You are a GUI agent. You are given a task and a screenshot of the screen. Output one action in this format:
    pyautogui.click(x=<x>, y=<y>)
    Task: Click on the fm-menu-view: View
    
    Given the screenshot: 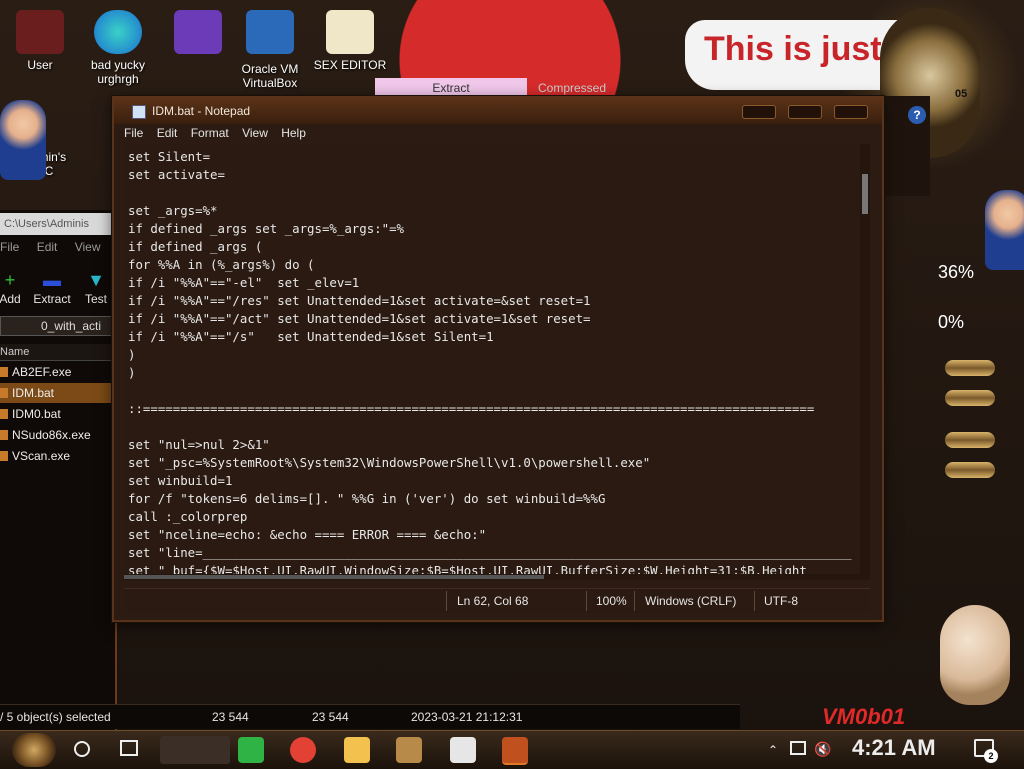 What is the action you would take?
    pyautogui.click(x=88, y=247)
    